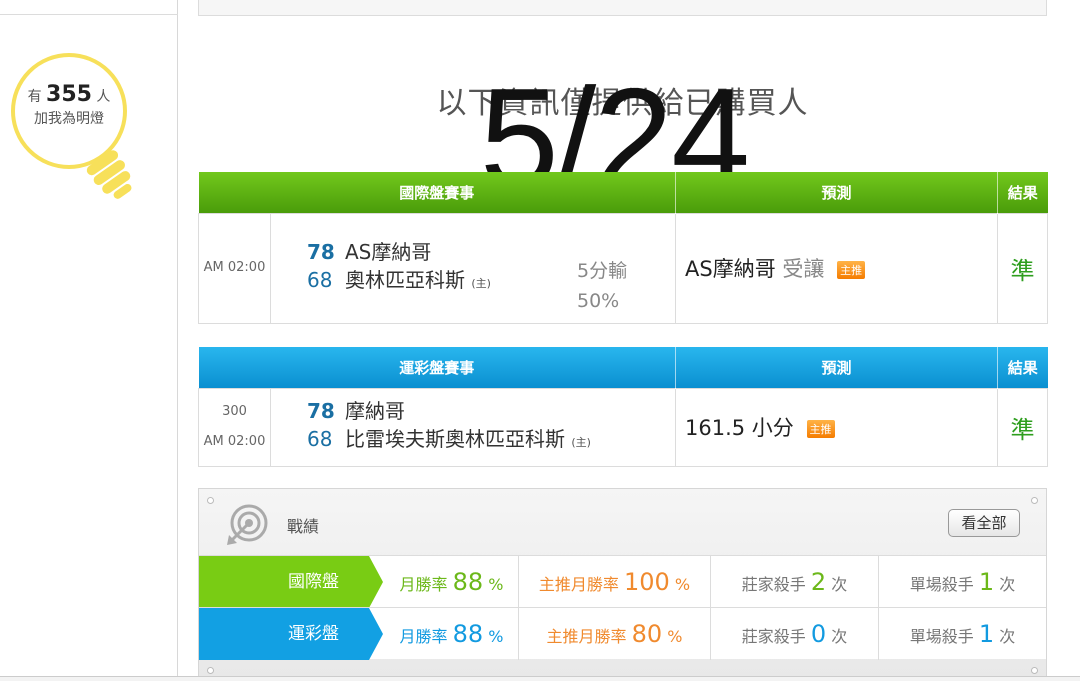 The image size is (1080, 681). Describe the element at coordinates (375, 411) in the screenshot. I see `team1-name: 摩納哥` at that location.